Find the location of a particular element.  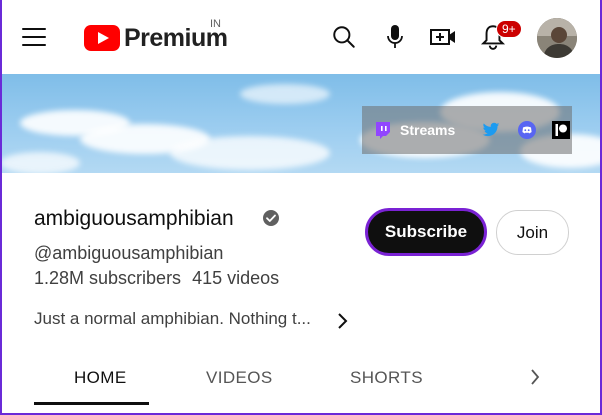

channel-stats: 1.28M subscribers 415 videos is located at coordinates (156, 278).